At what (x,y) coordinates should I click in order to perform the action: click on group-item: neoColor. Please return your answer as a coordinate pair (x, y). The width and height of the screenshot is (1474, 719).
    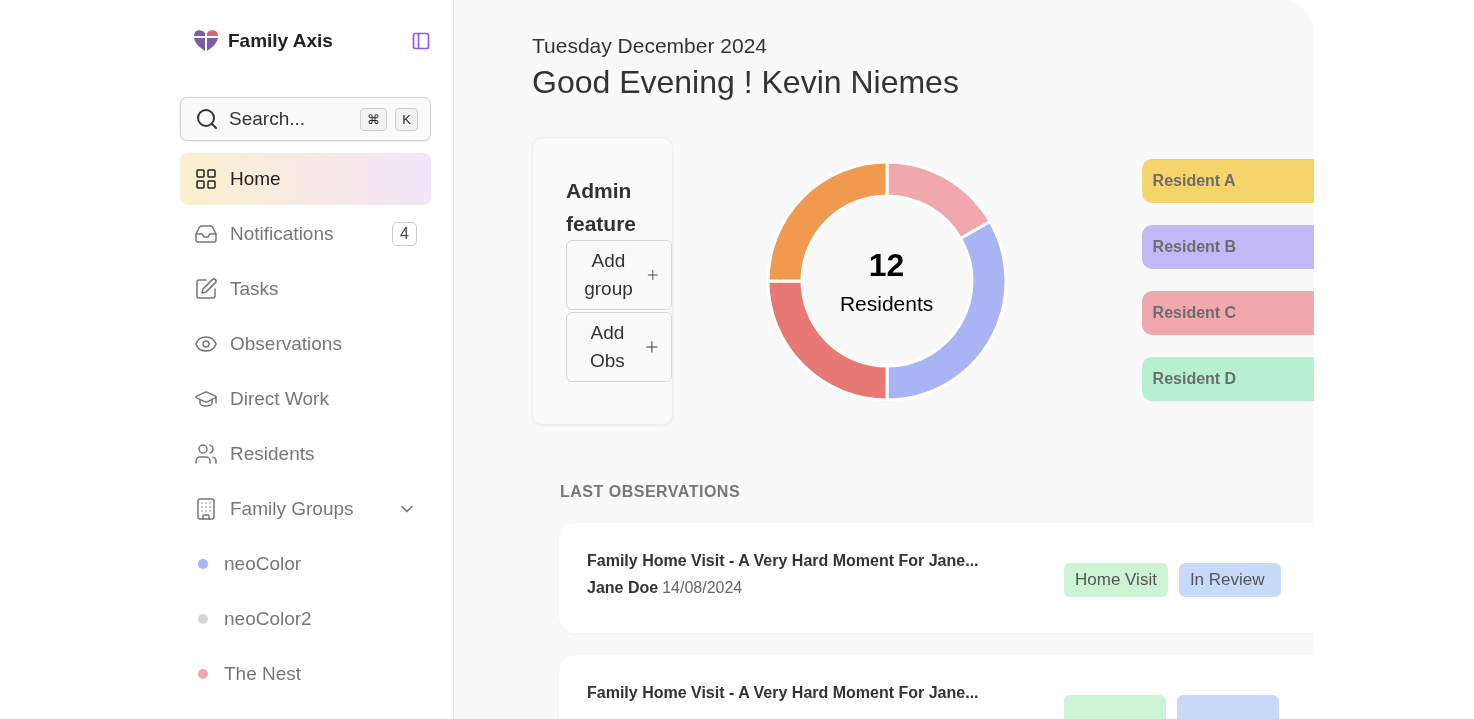
    Looking at the image, I should click on (305, 564).